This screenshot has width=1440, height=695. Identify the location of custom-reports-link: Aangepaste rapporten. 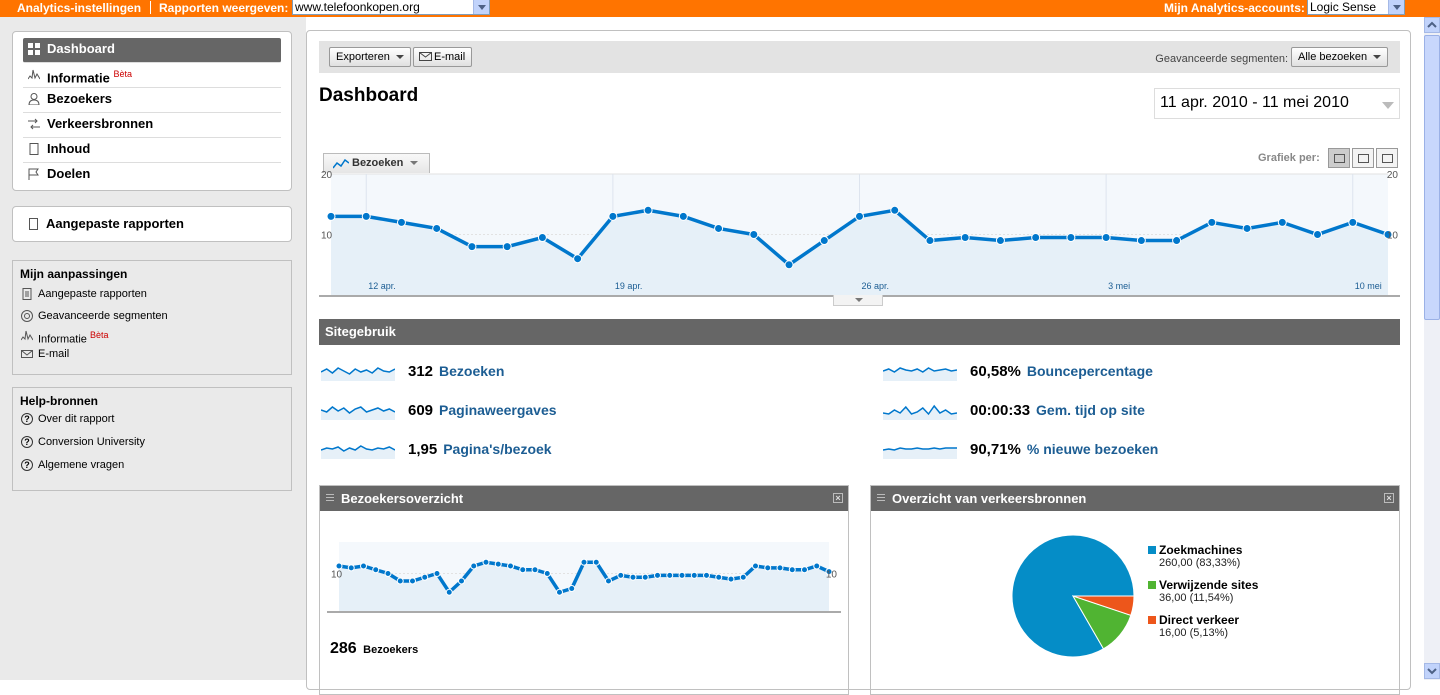
(152, 224).